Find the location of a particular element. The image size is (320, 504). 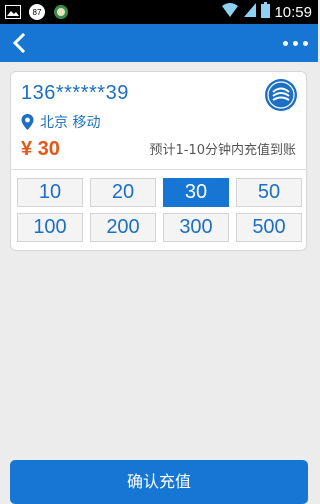

china-mobile-logo is located at coordinates (281, 95).